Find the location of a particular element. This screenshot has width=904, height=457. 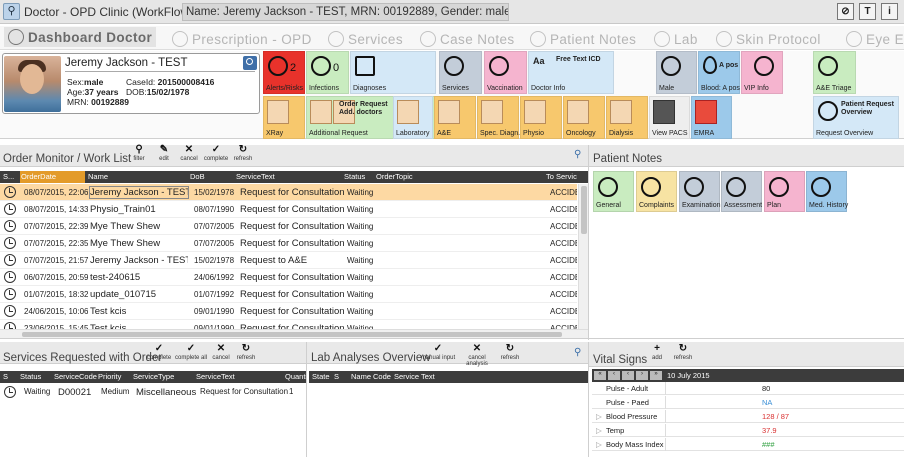

tab-services: Services is located at coordinates (365, 39).